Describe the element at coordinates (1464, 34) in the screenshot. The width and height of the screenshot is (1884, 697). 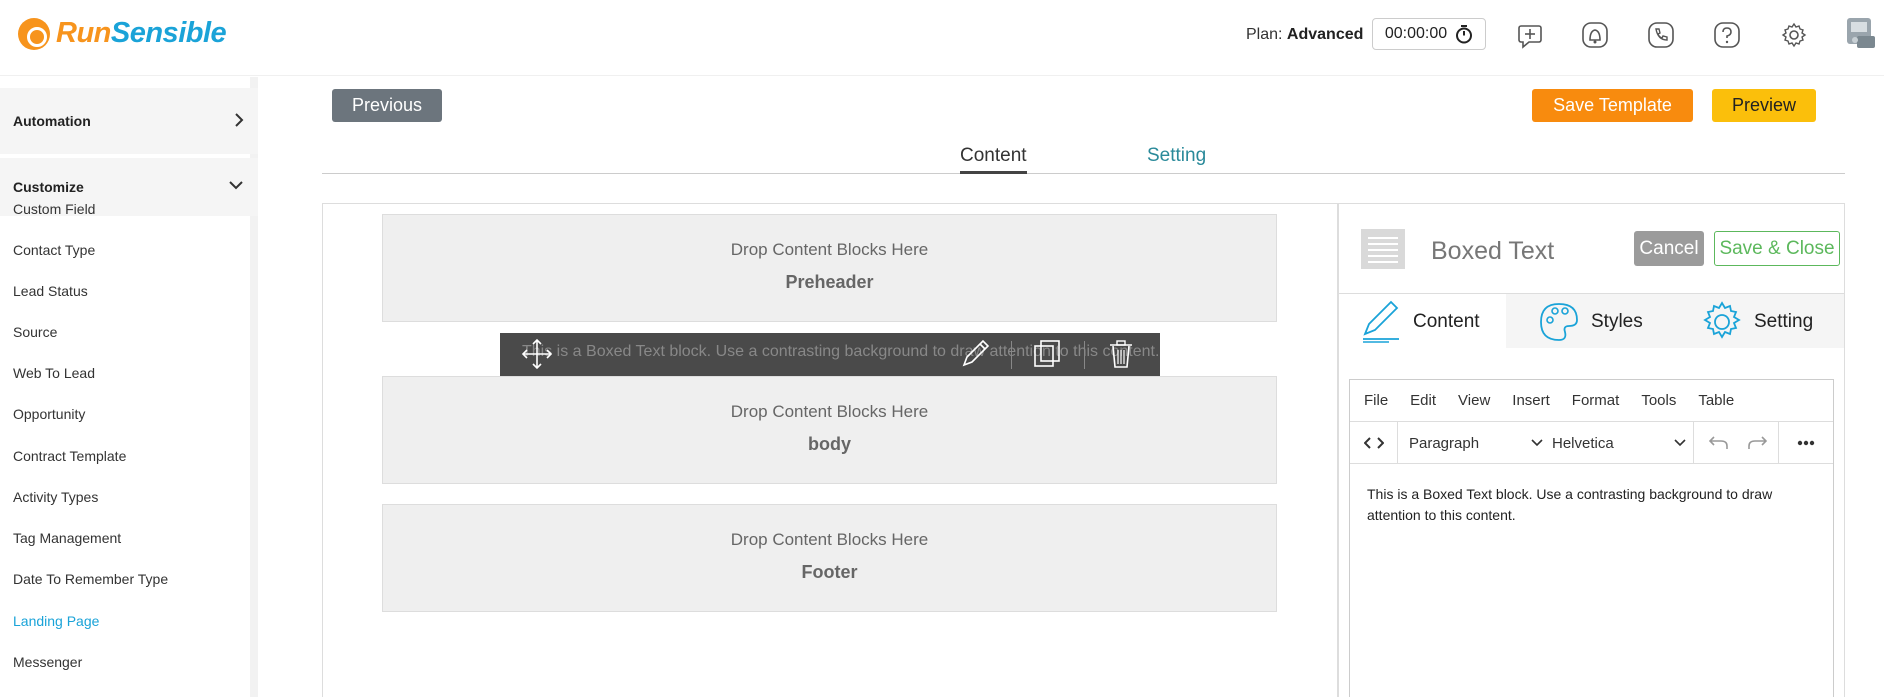
I see `stopwatch-icon` at that location.